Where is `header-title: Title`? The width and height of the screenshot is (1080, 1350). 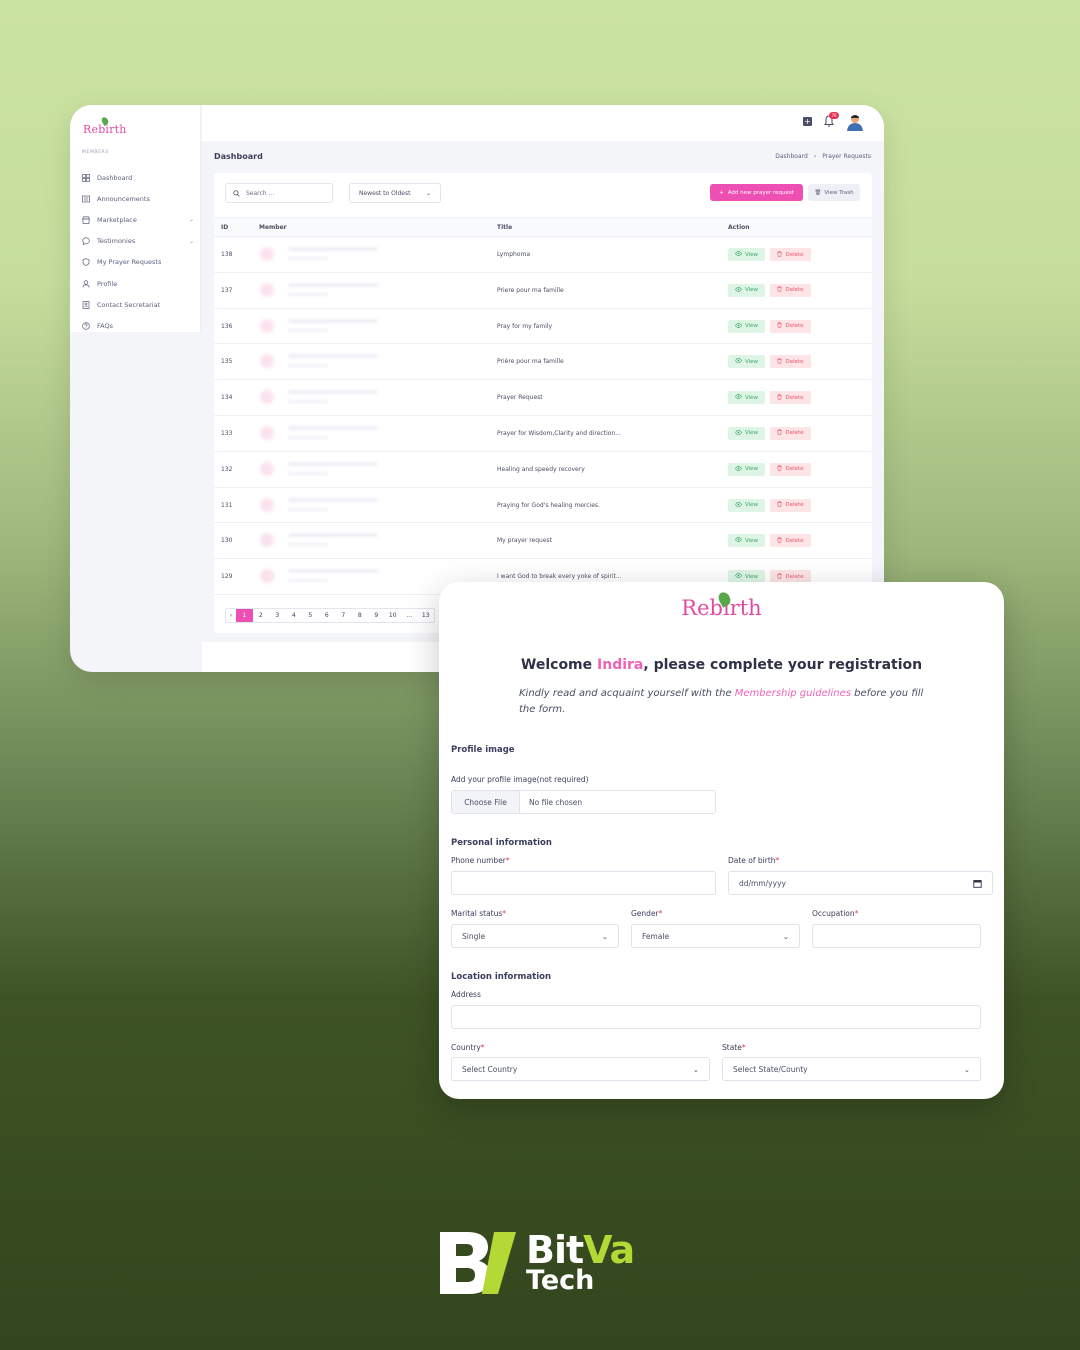 header-title: Title is located at coordinates (505, 227).